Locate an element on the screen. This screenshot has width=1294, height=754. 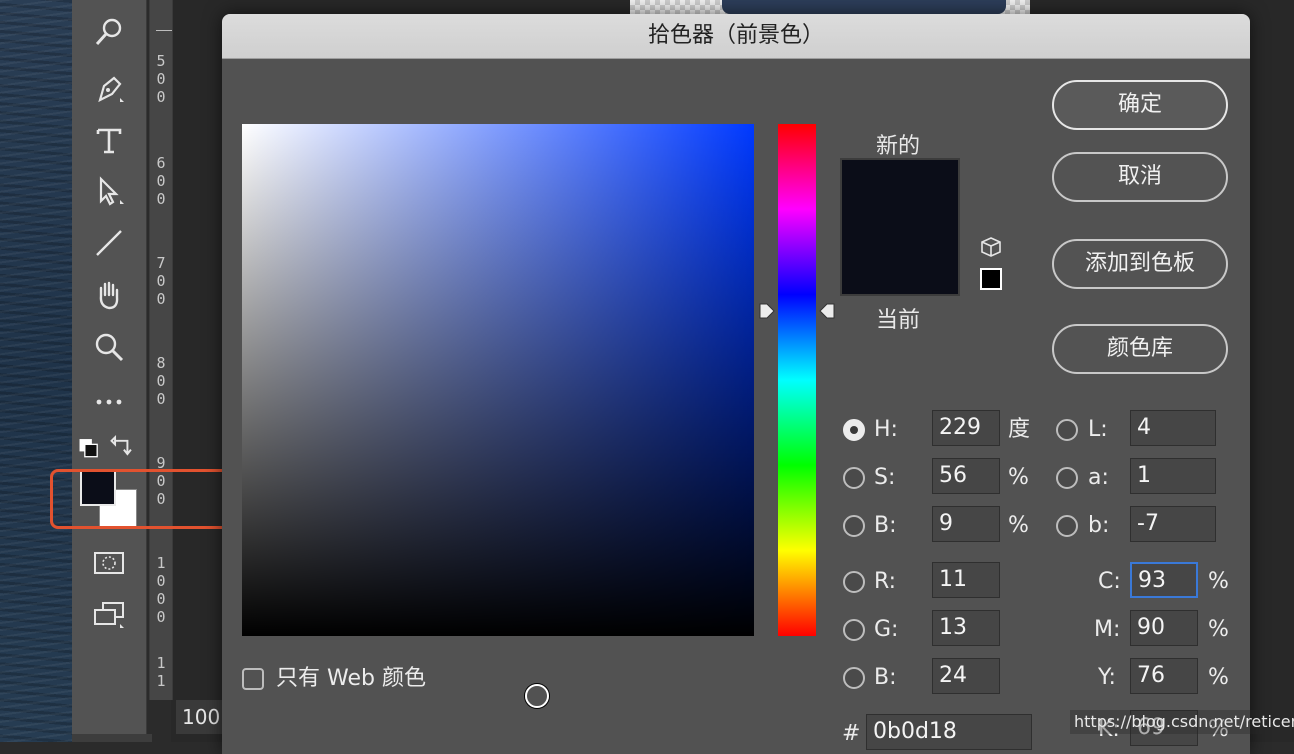
dialog-title: 拾色器（前景色） is located at coordinates (736, 36).